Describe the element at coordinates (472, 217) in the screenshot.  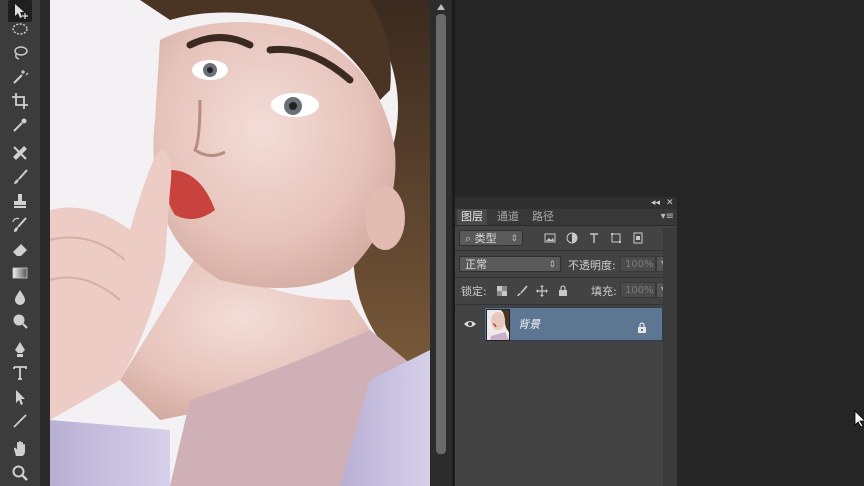
I see `tab-layers: 图层` at that location.